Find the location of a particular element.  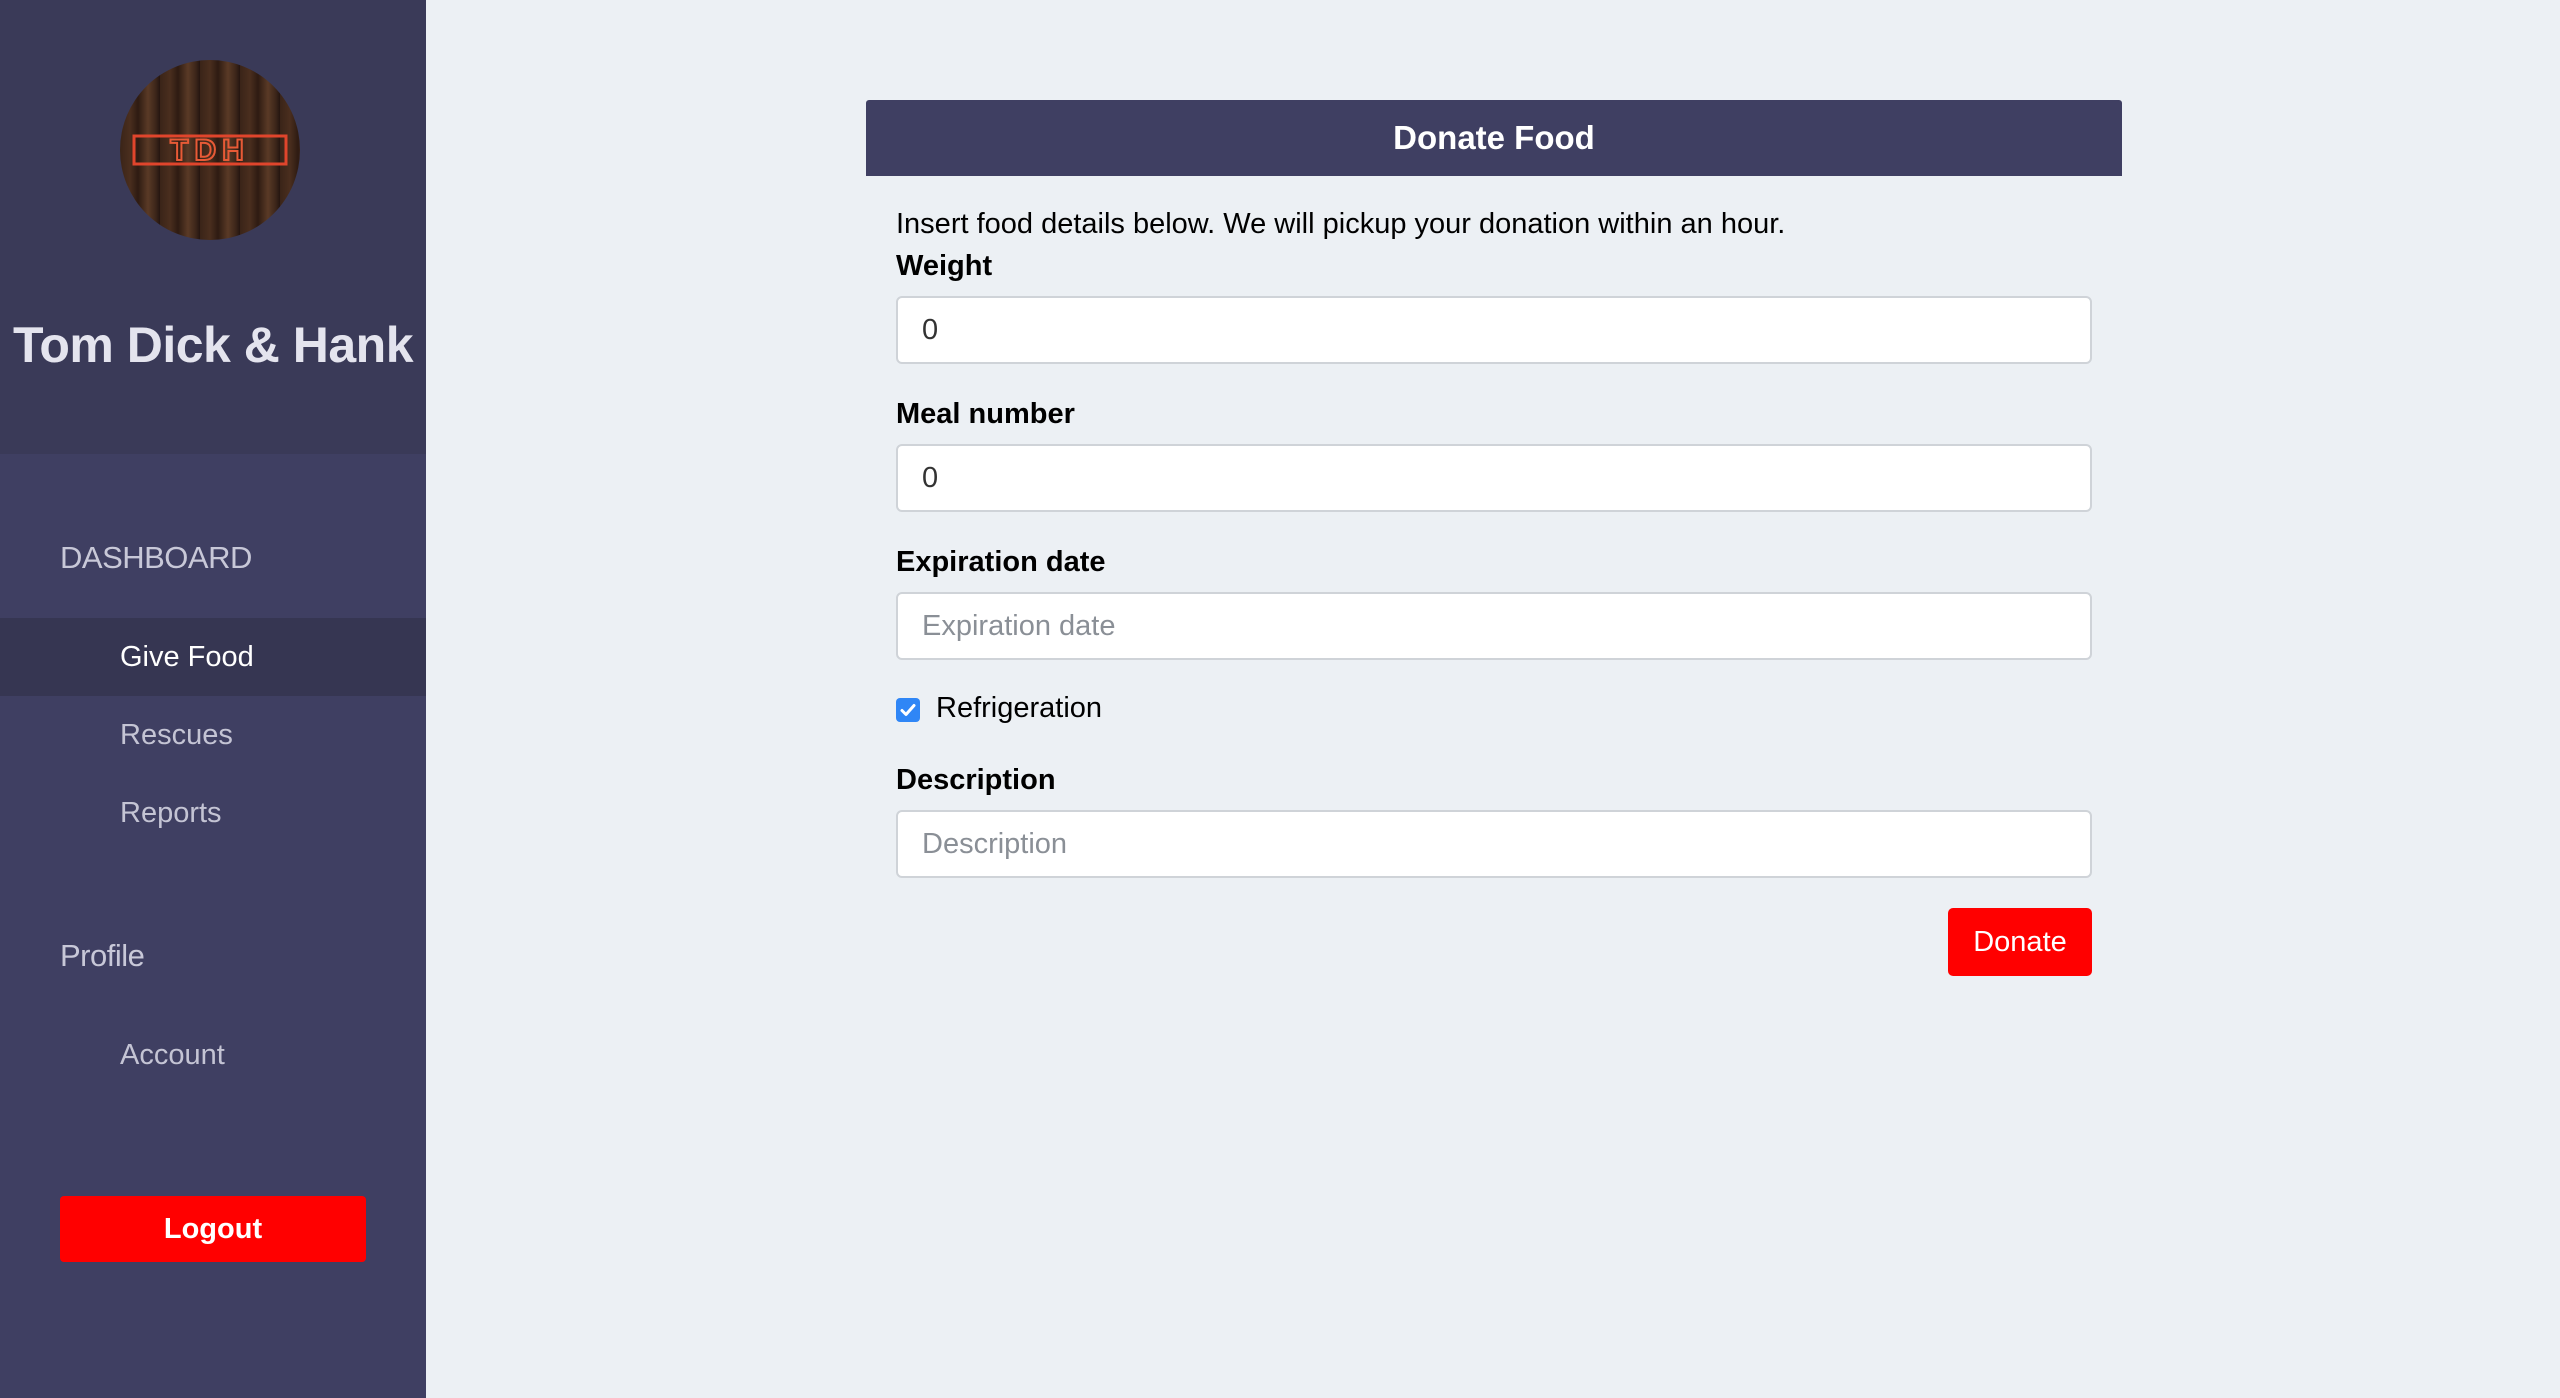

expiration-date-input is located at coordinates (1494, 626).